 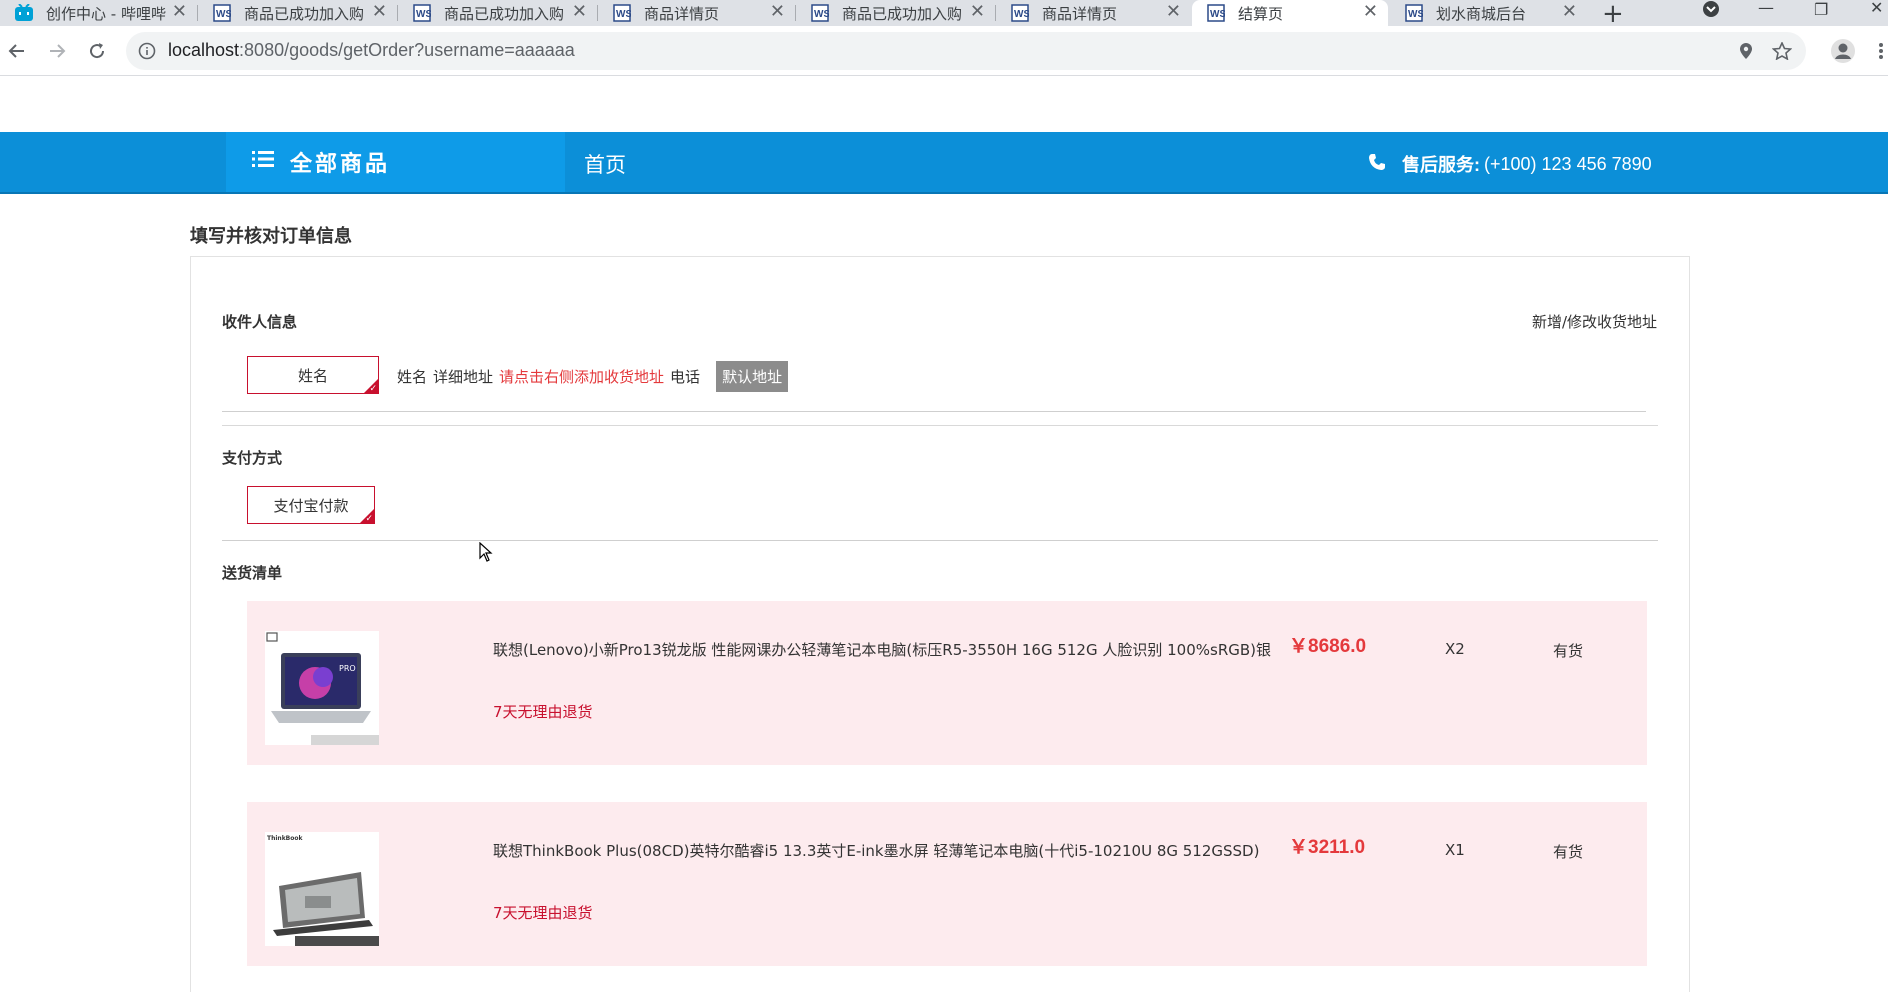 What do you see at coordinates (298, 13) in the screenshot?
I see `tab-cart-added-1: WS 商品已成功加入购 ✕` at bounding box center [298, 13].